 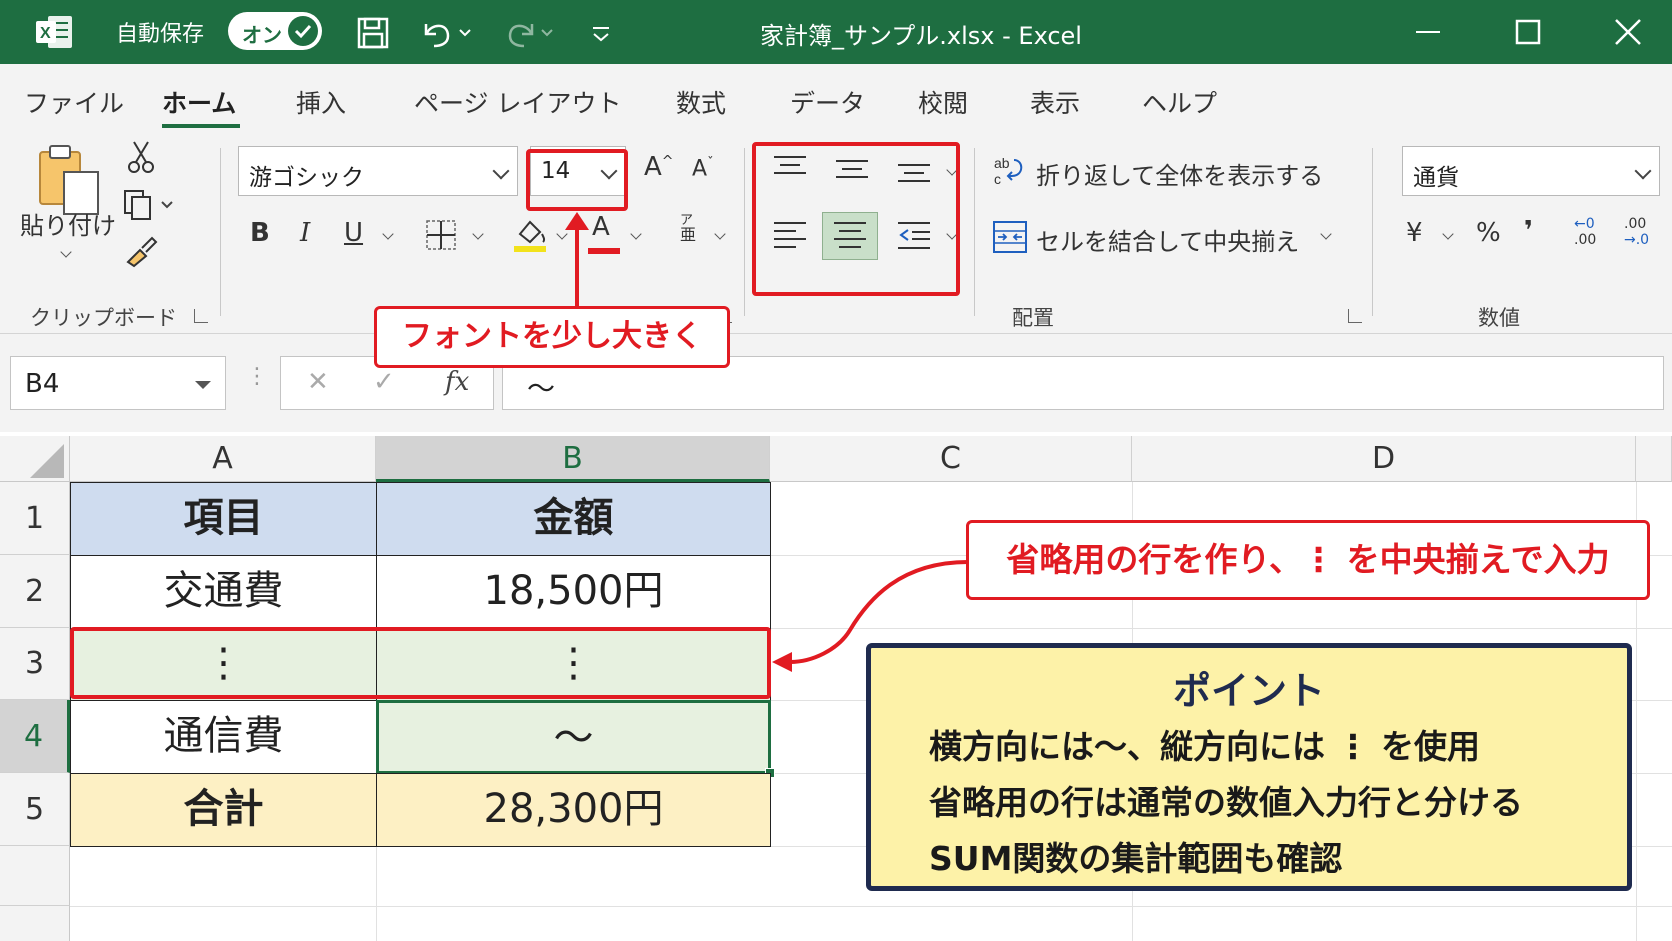 What do you see at coordinates (1226, 802) in the screenshot?
I see `point-line-2: 省略用の行は通常の数値入力行と分ける` at bounding box center [1226, 802].